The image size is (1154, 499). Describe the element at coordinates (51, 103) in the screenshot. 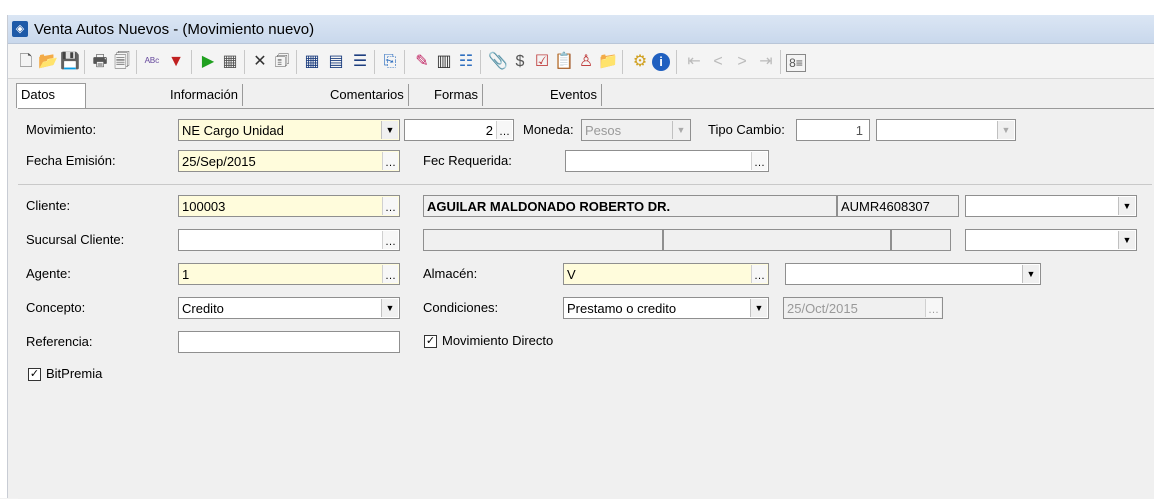

I see `tab-datos-generales: Datos Generales` at that location.